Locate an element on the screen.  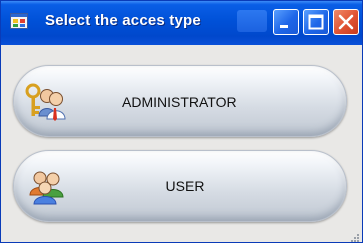
title-bar-highlight is located at coordinates (252, 21).